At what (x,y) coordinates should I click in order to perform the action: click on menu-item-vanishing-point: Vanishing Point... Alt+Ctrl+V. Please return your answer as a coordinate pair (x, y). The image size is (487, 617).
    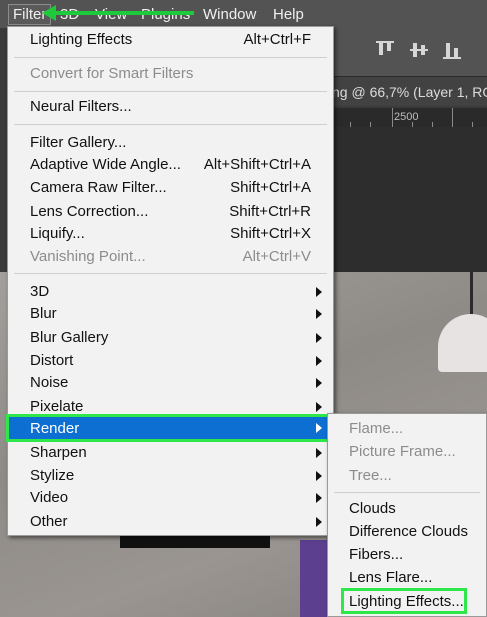
    Looking at the image, I should click on (170, 257).